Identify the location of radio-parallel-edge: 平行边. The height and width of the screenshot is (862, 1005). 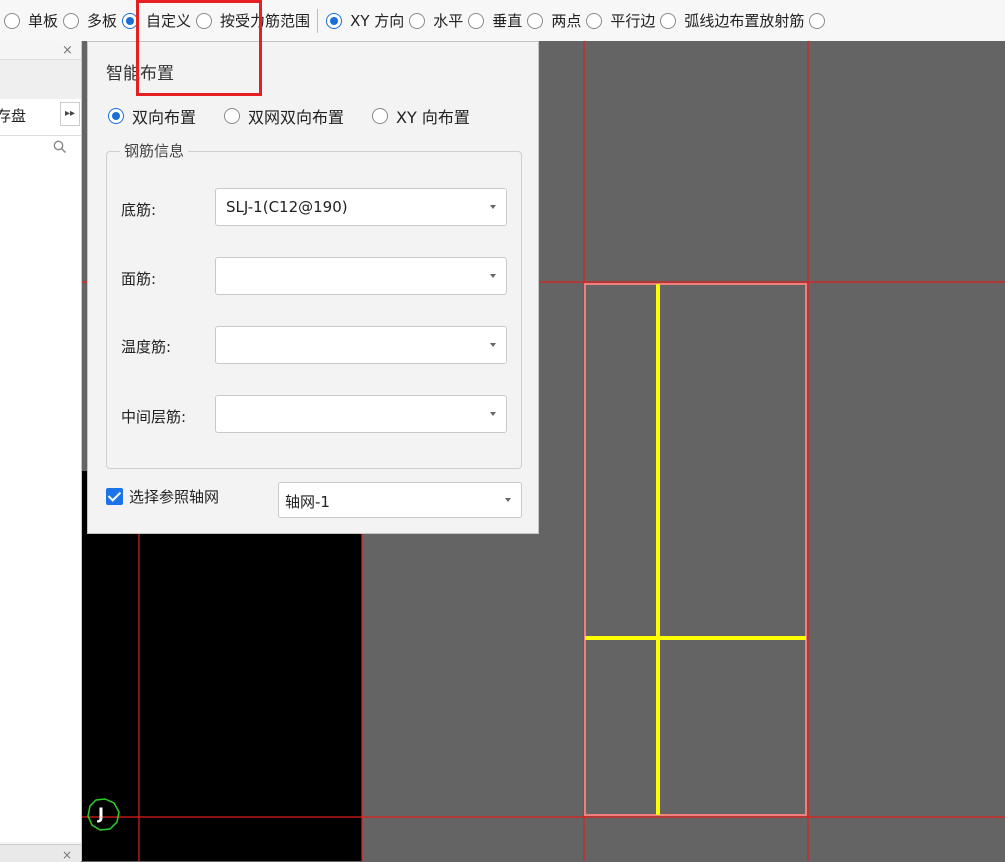
(623, 20).